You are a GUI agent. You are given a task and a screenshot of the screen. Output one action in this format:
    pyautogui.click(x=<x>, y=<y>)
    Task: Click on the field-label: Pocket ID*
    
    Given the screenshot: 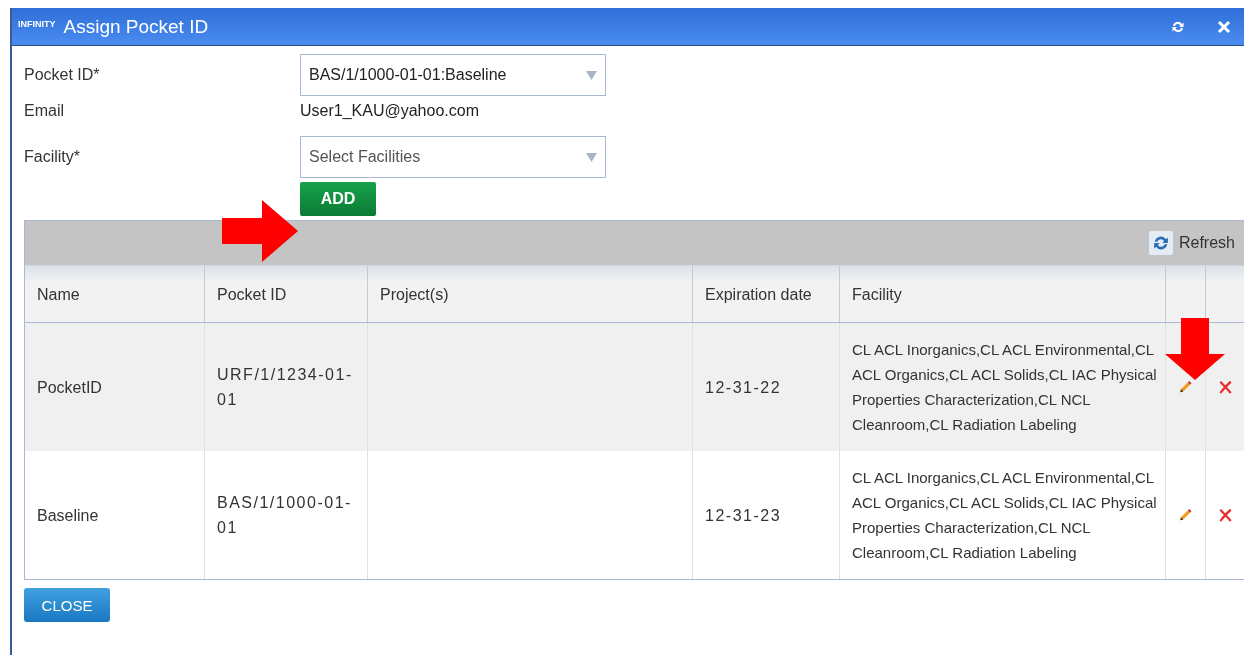 What is the action you would take?
    pyautogui.click(x=62, y=75)
    